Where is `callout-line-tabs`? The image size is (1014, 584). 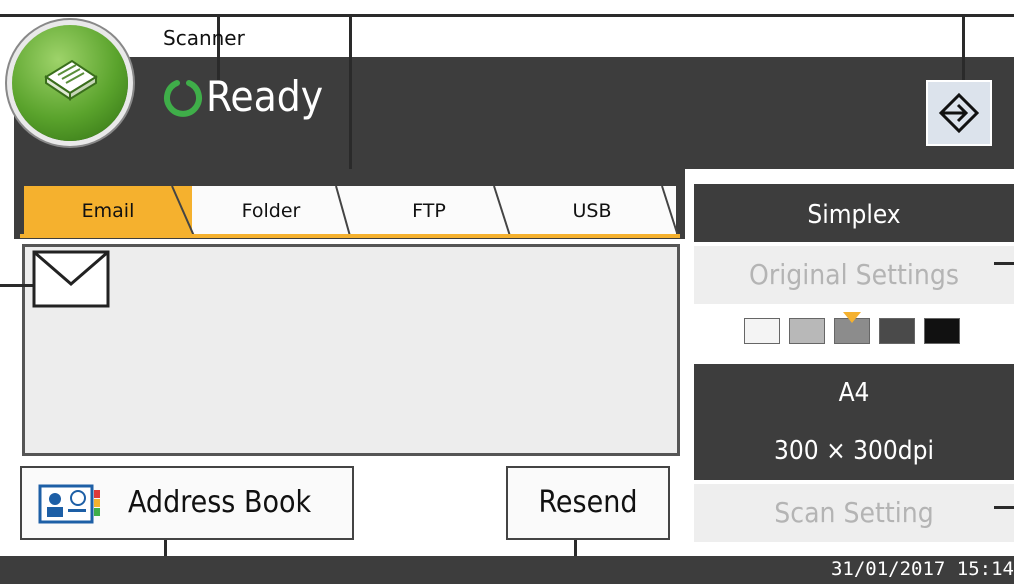
callout-line-tabs is located at coordinates (350, 98).